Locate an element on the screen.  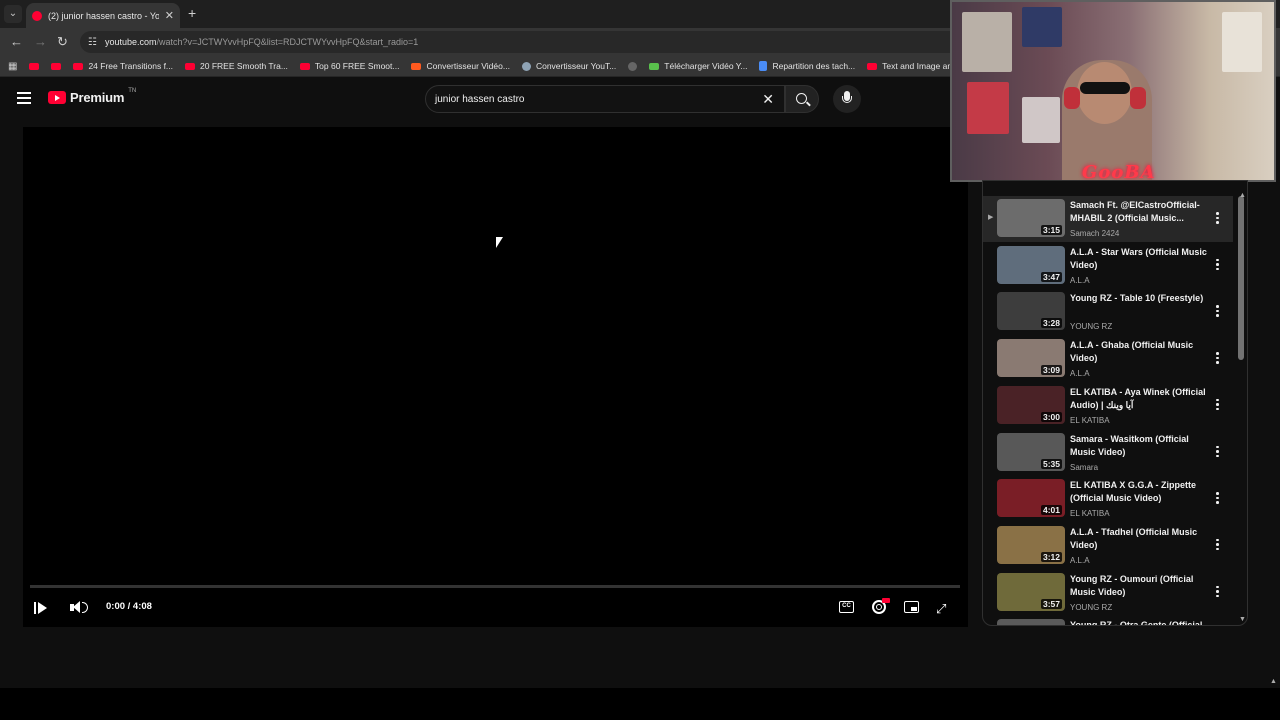
fullscreen-icon: ⤢ is located at coordinates (941, 609).